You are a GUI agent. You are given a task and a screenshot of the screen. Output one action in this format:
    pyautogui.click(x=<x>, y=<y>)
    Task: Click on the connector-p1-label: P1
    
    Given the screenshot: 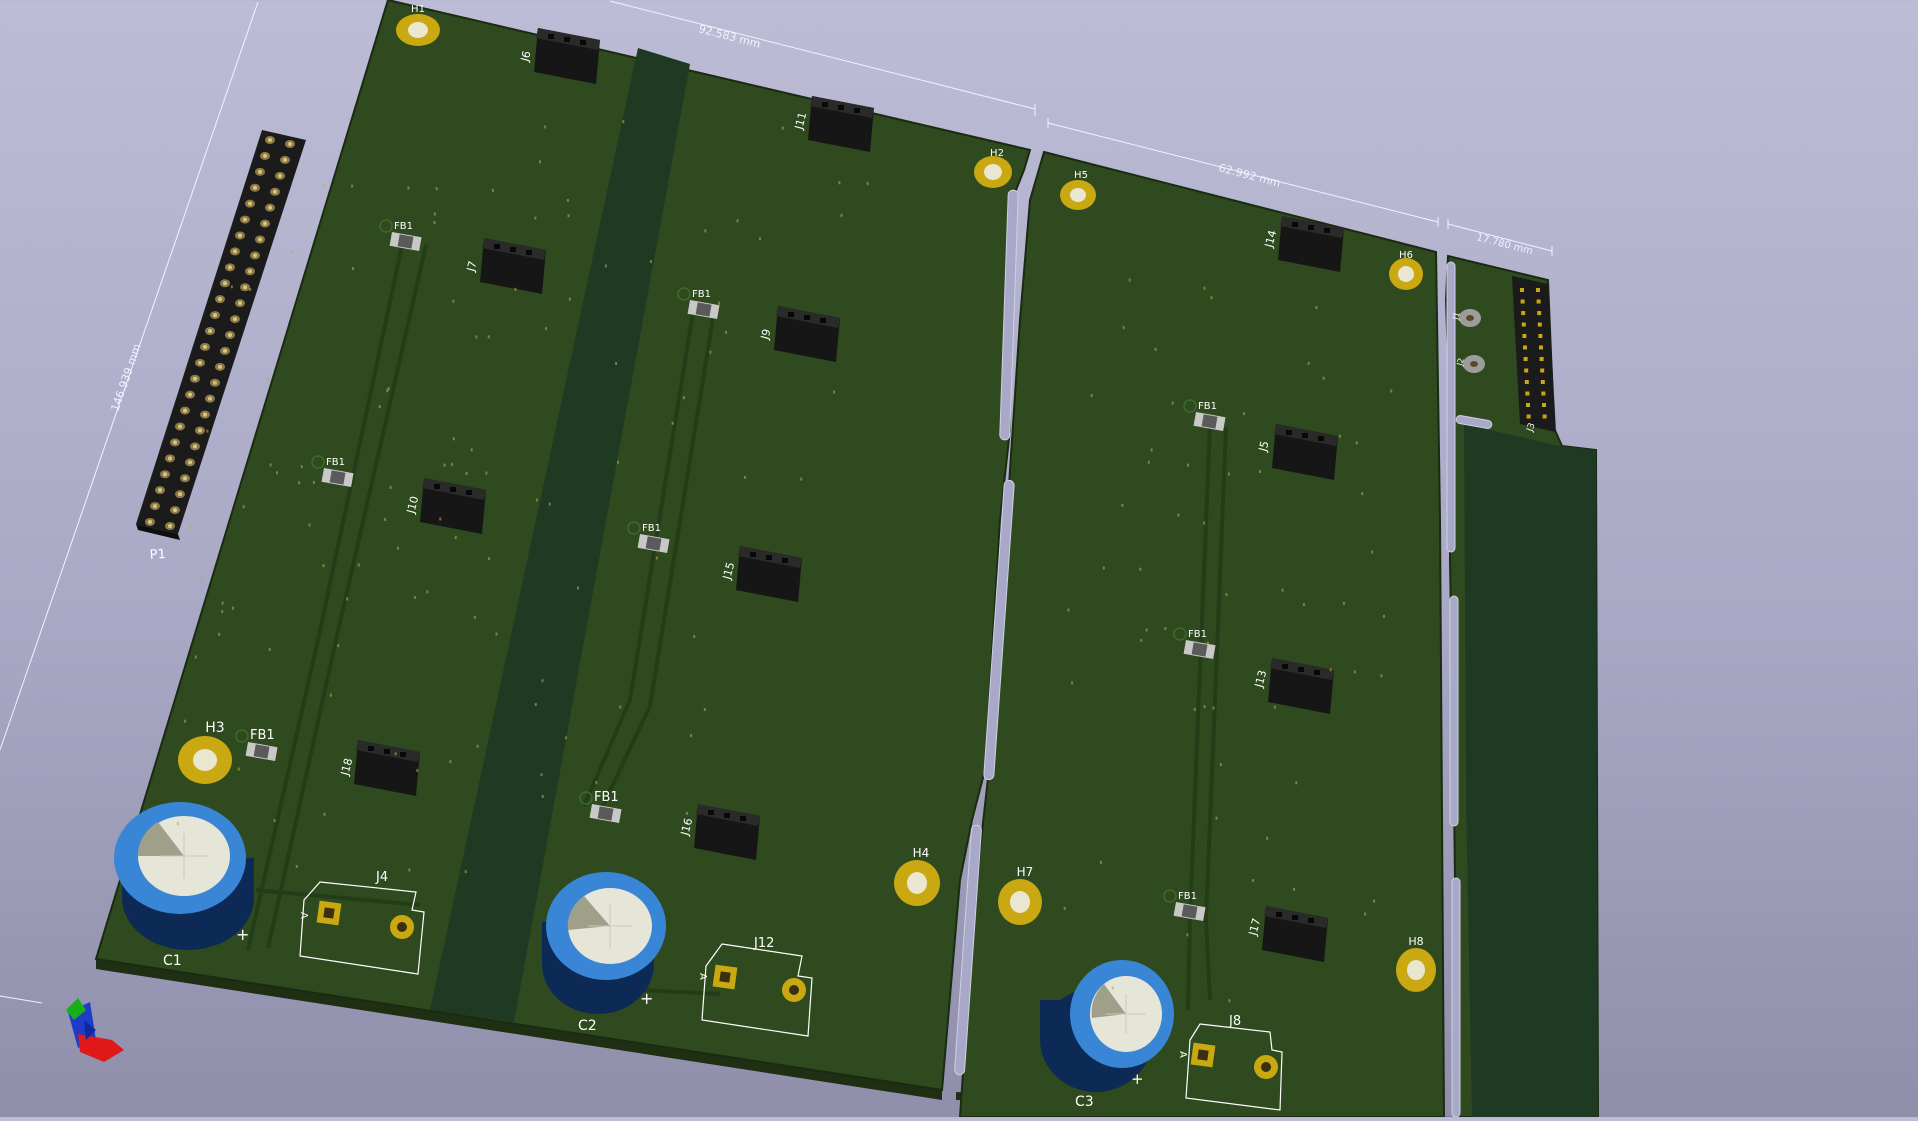 What is the action you would take?
    pyautogui.click(x=157, y=555)
    